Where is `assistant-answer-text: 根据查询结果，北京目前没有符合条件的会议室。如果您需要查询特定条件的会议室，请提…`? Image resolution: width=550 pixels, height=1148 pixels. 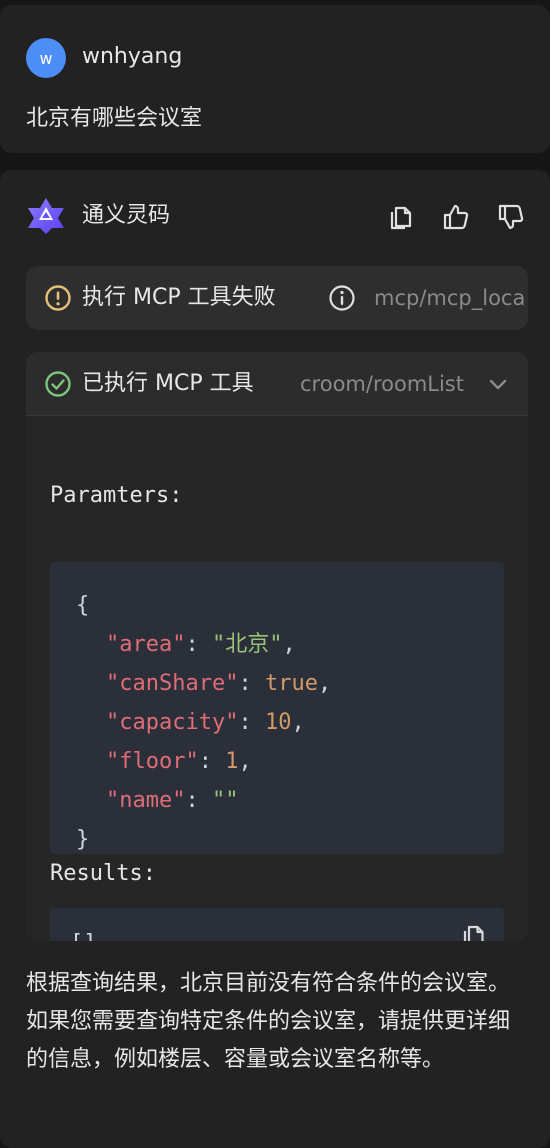 assistant-answer-text: 根据查询结果，北京目前没有符合条件的会议室。如果您需要查询特定条件的会议室，请提… is located at coordinates (268, 1021).